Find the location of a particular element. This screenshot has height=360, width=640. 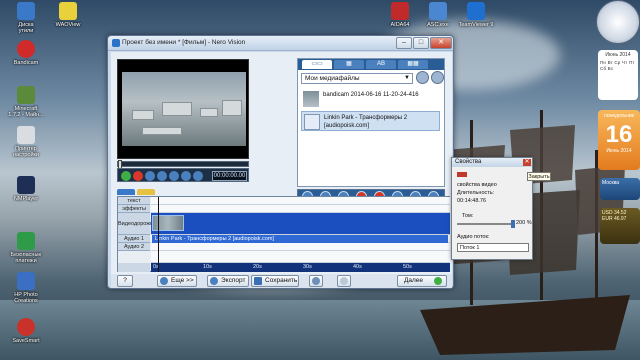

volume-value: 200 % is located at coordinates (524, 223).